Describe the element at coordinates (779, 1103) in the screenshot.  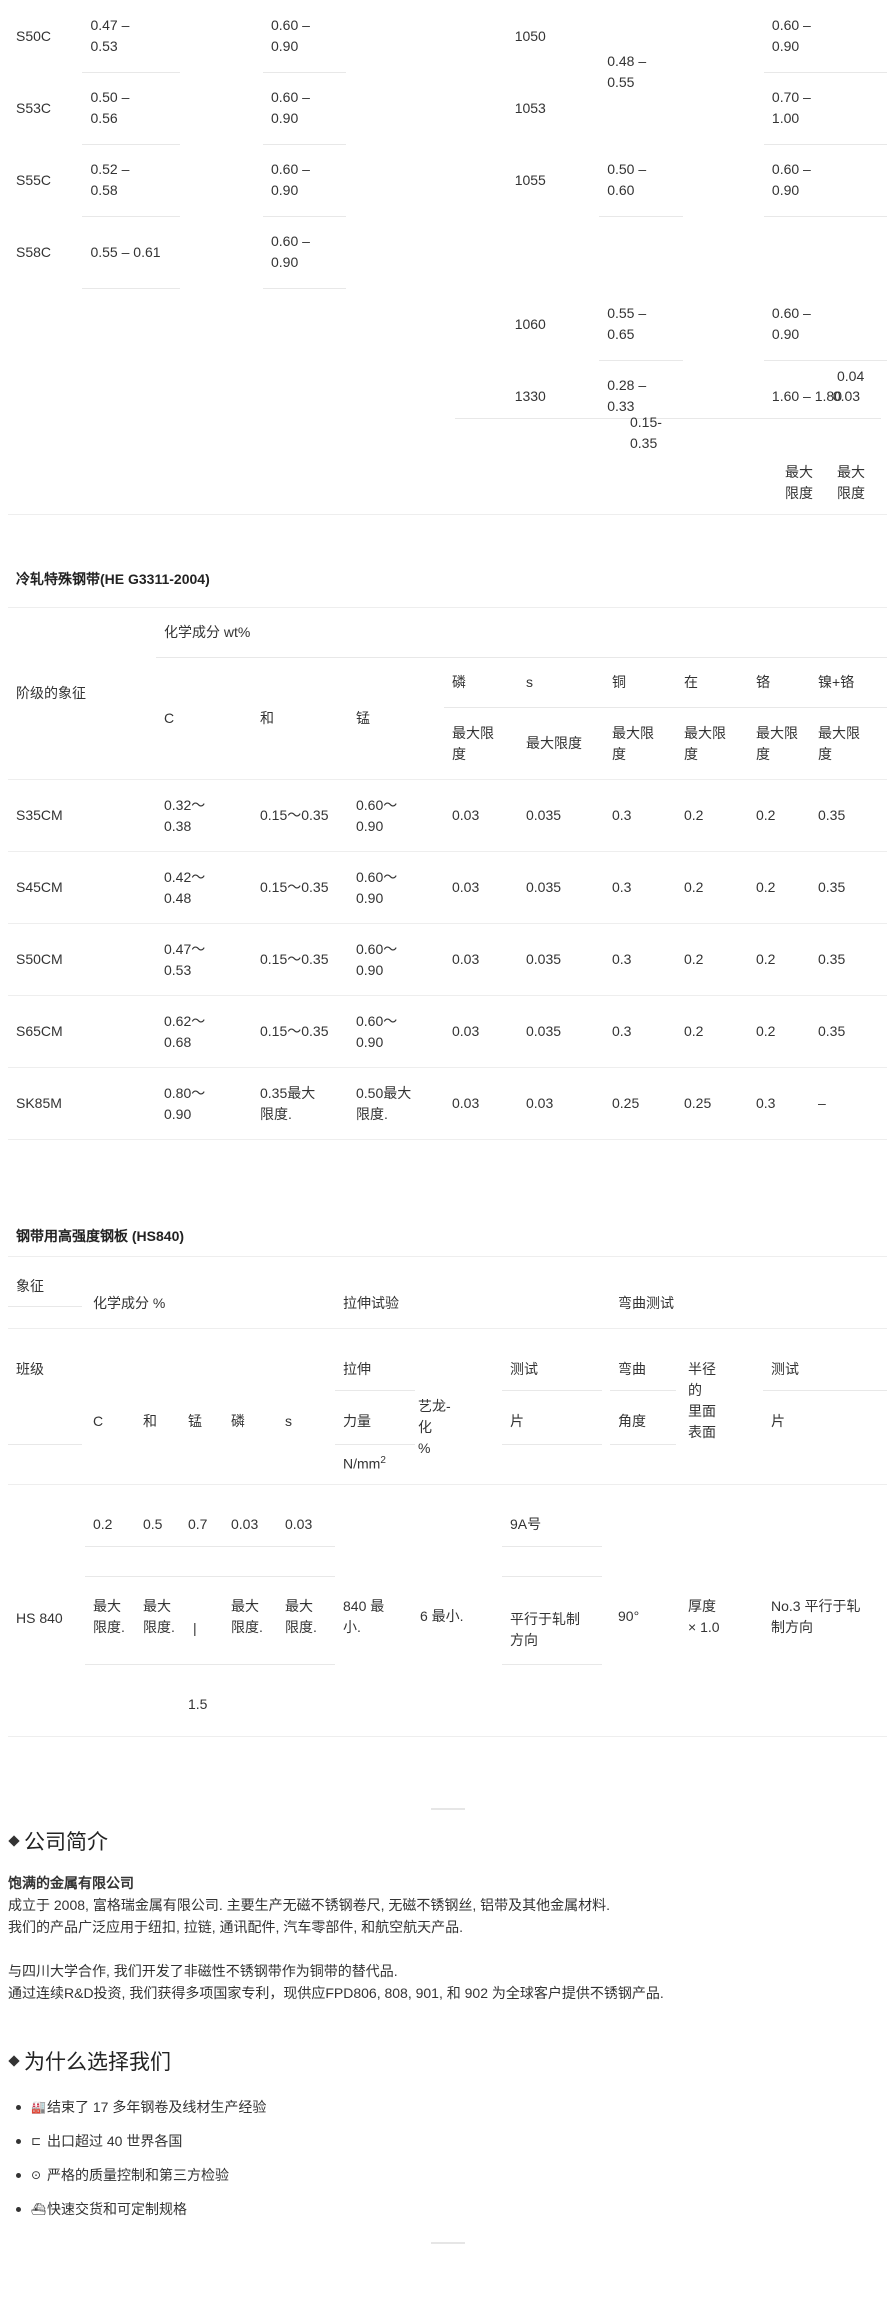
I see `cr-cell: 0.3` at that location.